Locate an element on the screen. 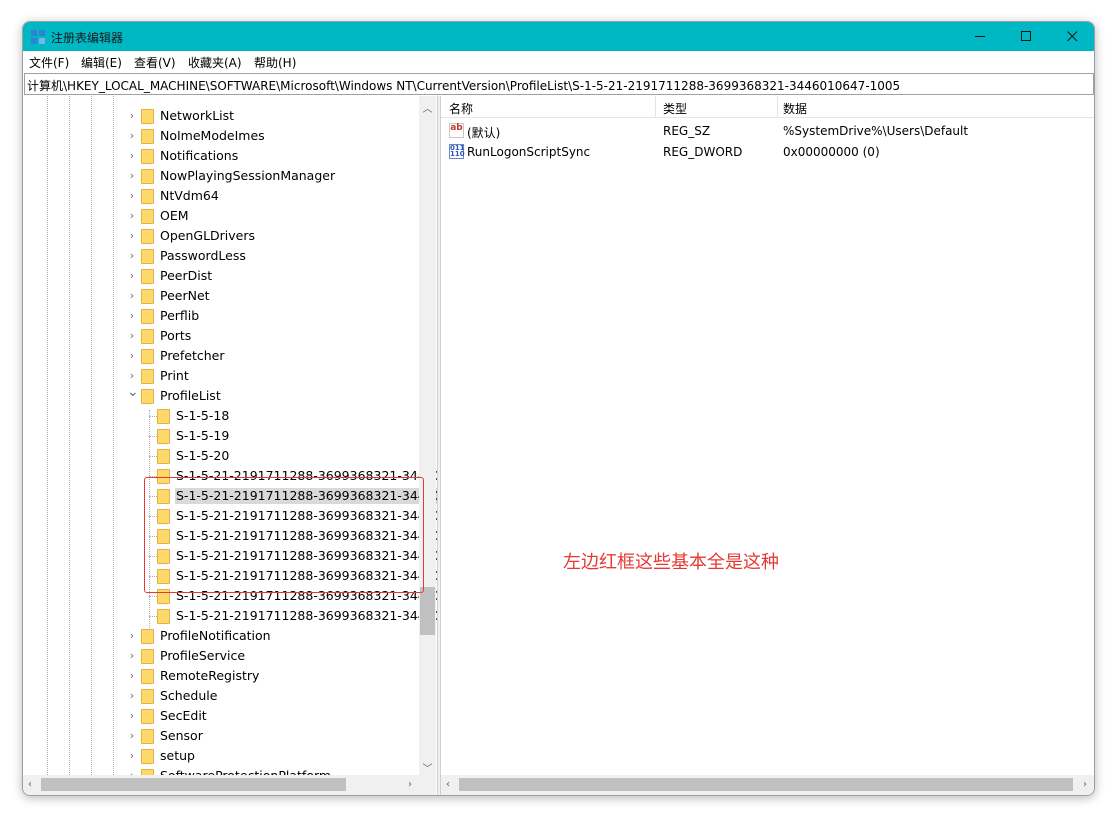 The height and width of the screenshot is (817, 1117). title-bar: 注册表编辑器 is located at coordinates (558, 36).